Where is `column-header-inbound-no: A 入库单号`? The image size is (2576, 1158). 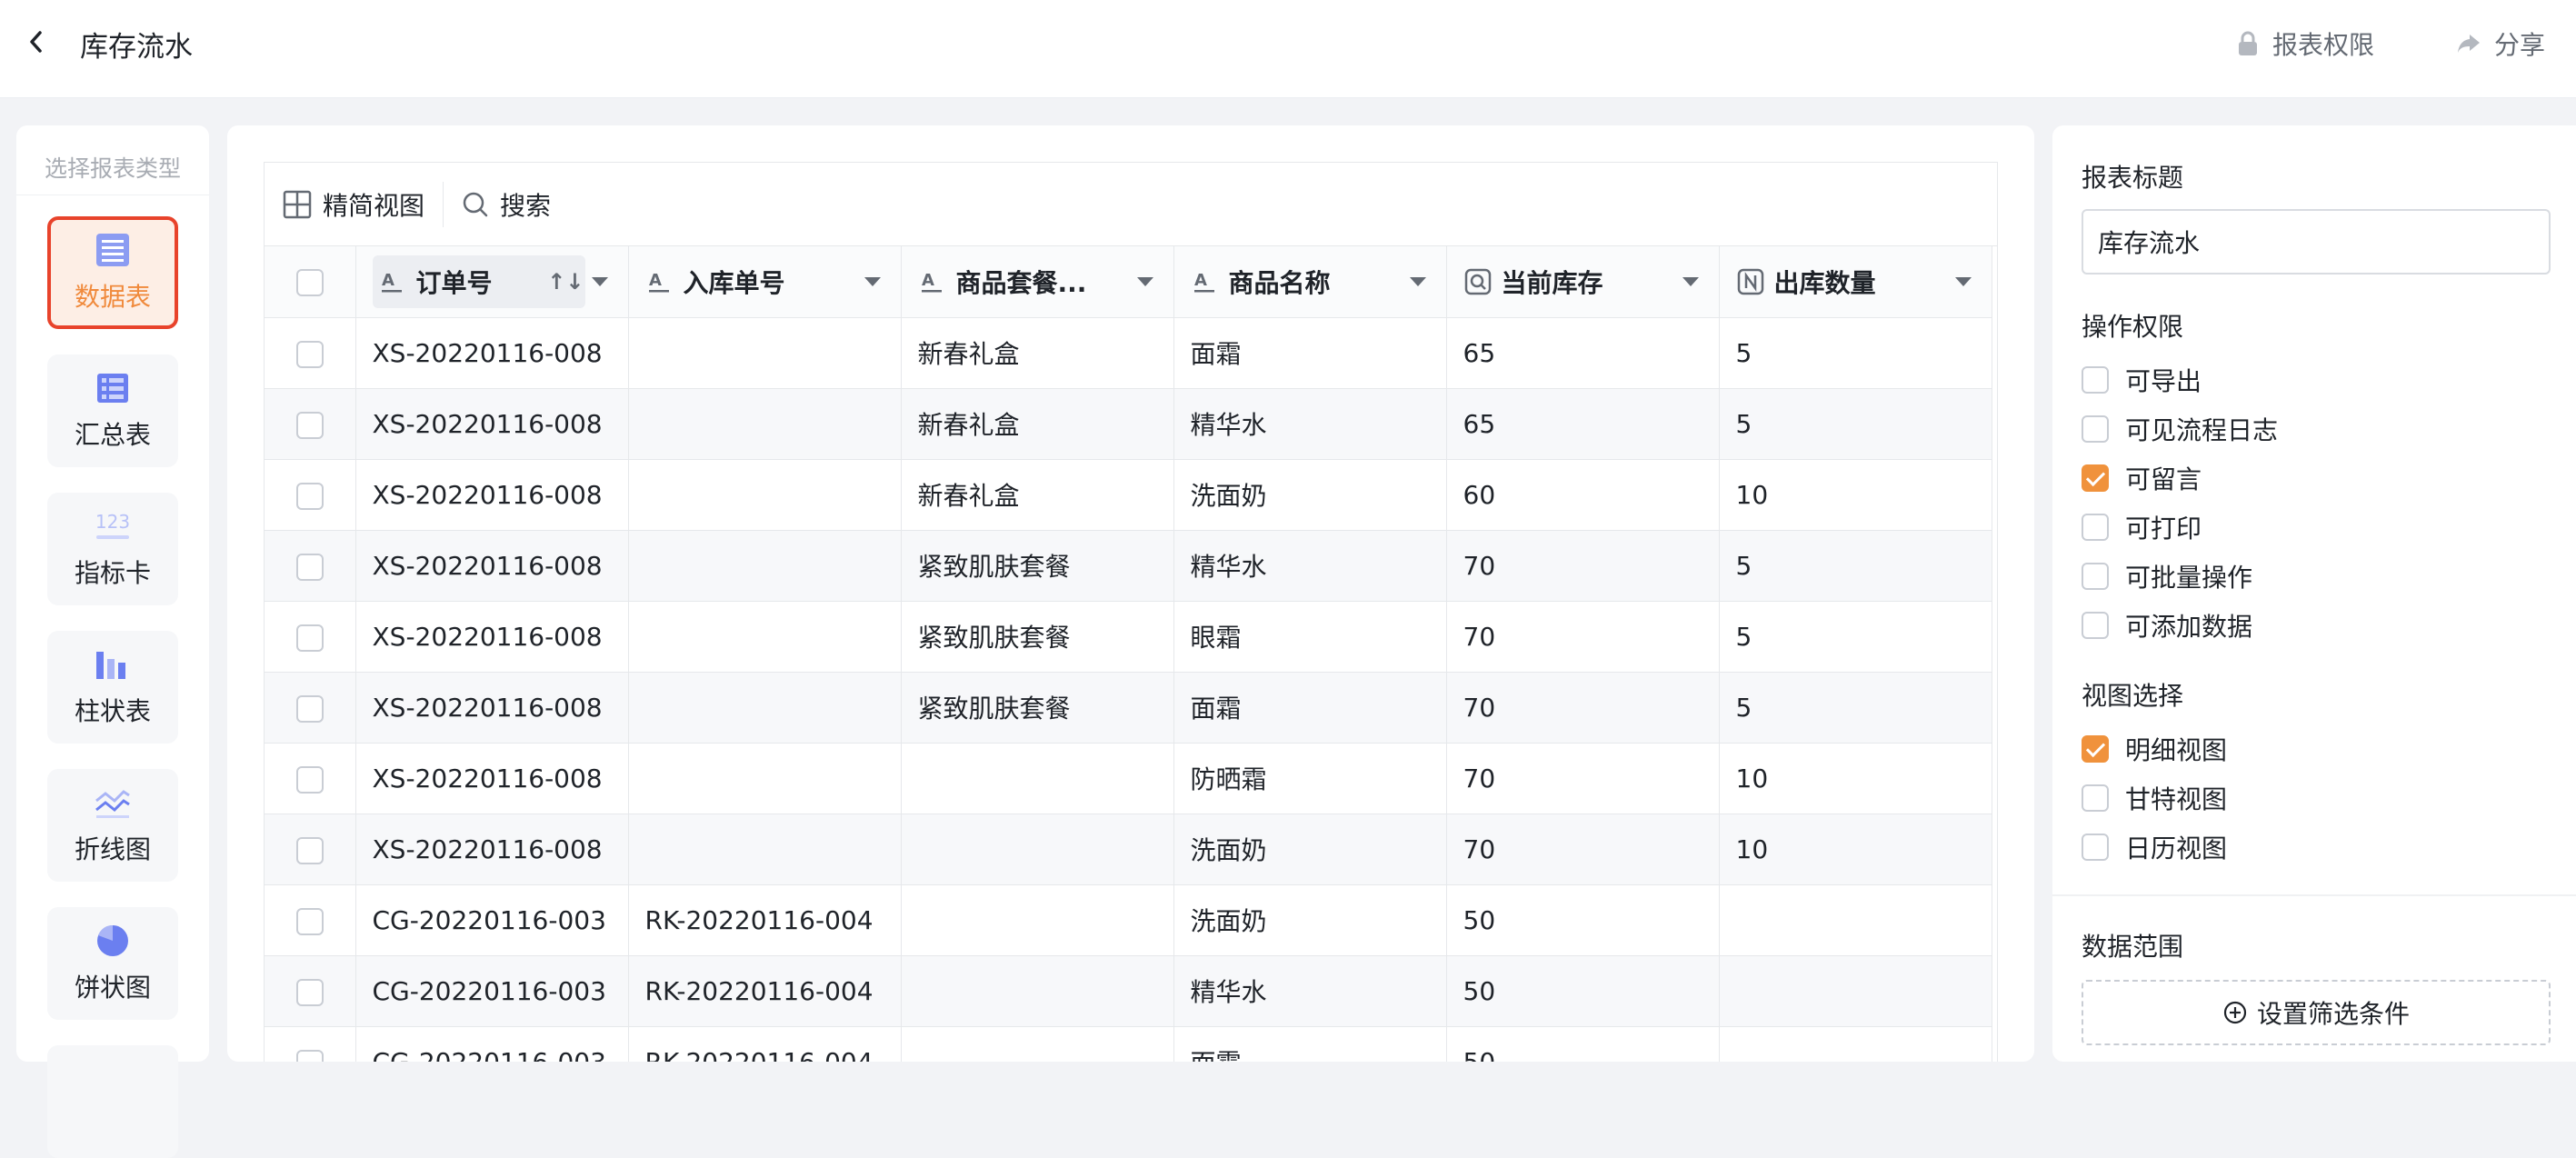
column-header-inbound-no: A 入库单号 is located at coordinates (765, 282).